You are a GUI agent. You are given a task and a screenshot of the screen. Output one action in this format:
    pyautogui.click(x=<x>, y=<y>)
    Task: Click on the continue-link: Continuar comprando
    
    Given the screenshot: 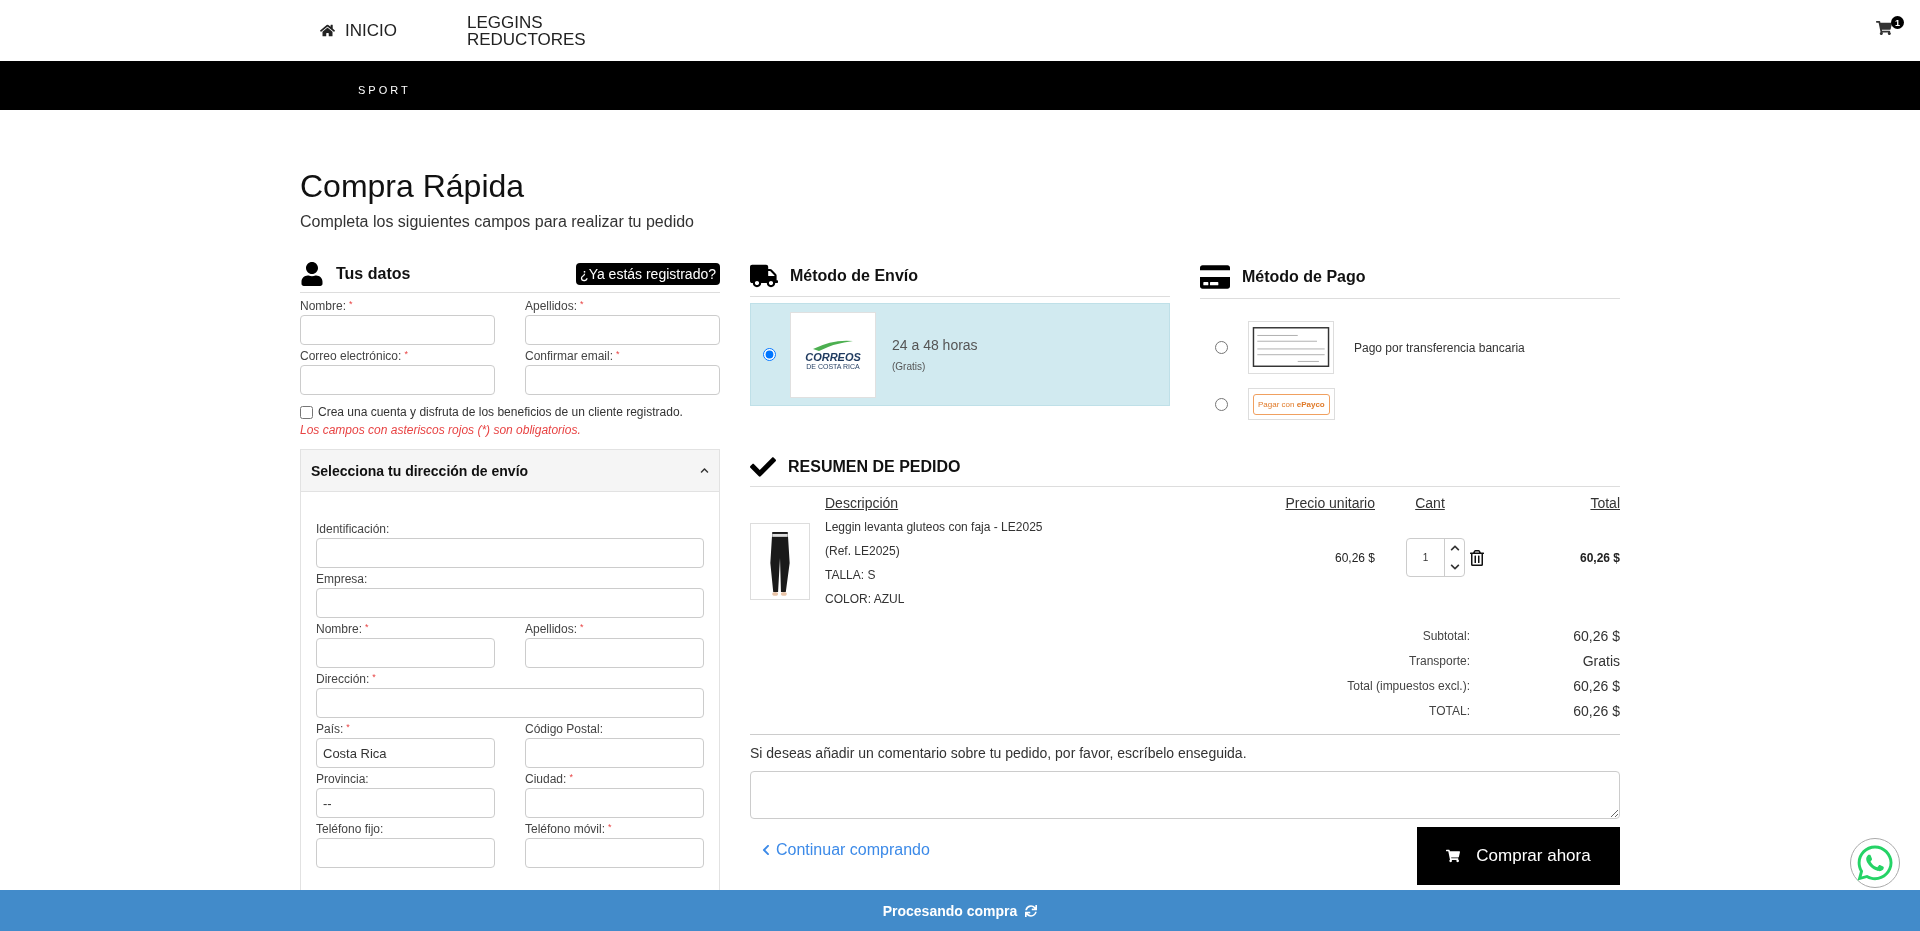 What is the action you would take?
    pyautogui.click(x=845, y=850)
    